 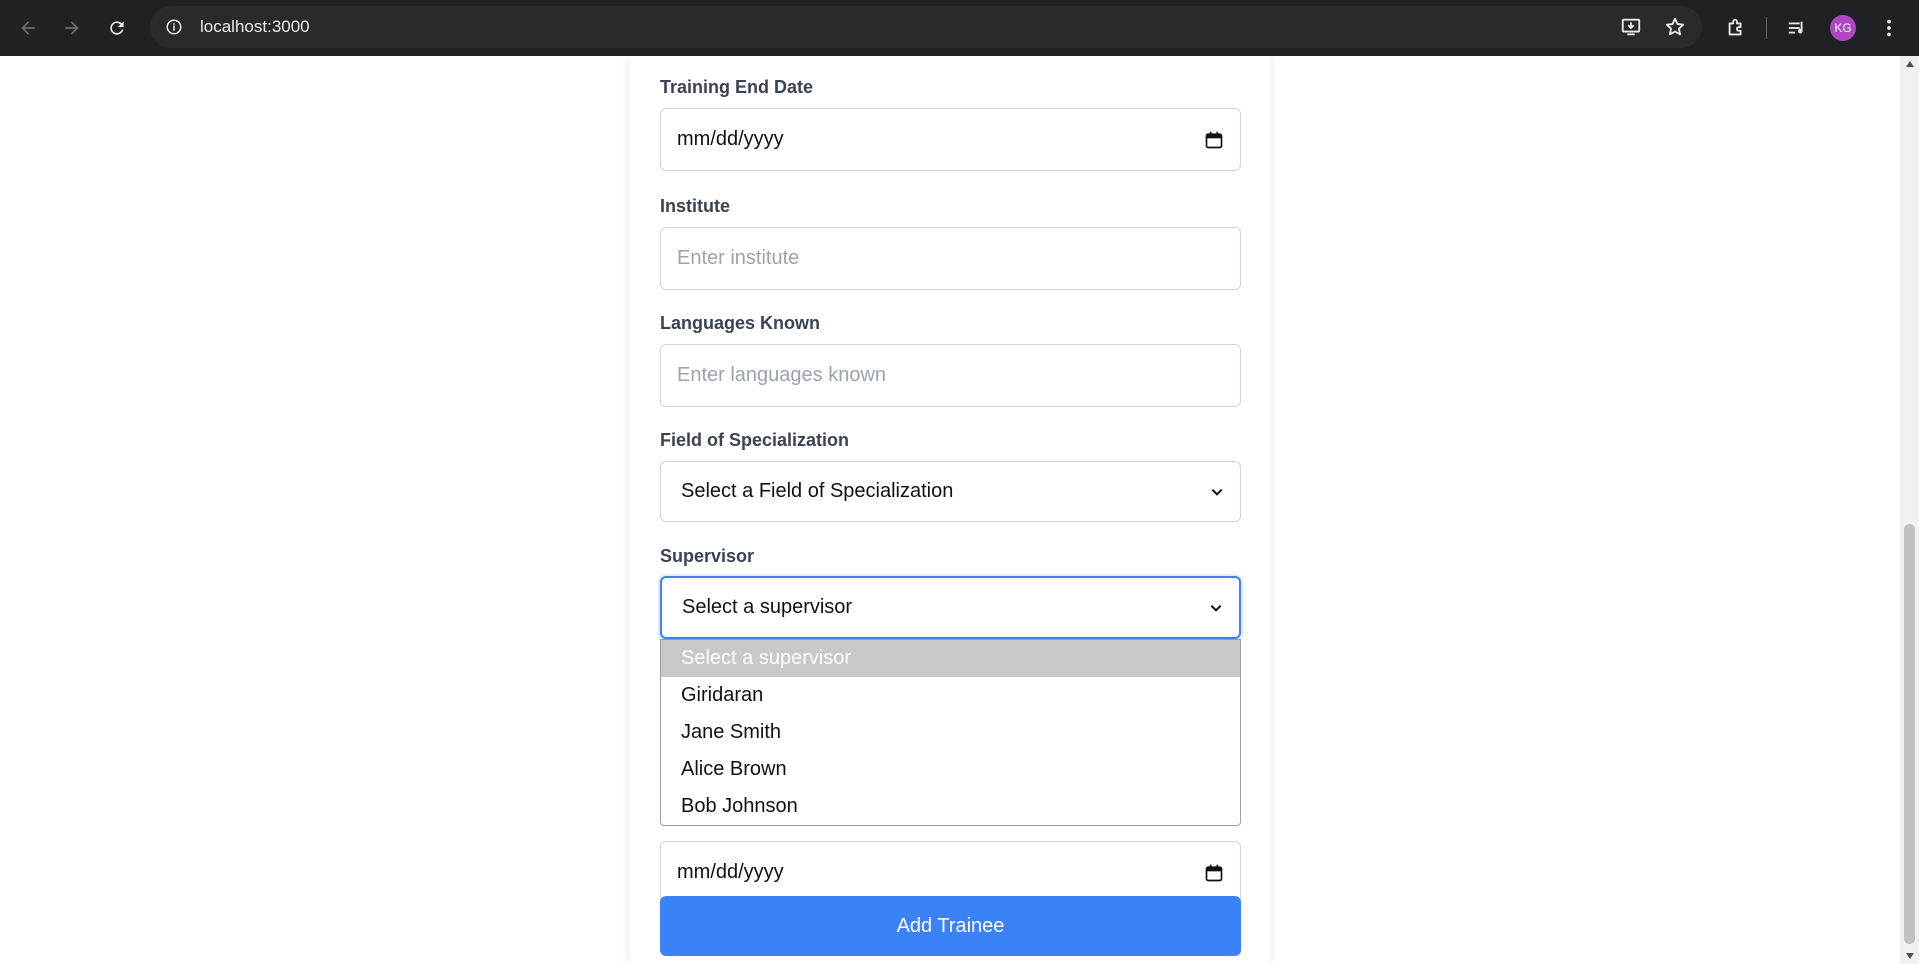 What do you see at coordinates (950, 607) in the screenshot?
I see `supervisor-select: Select a supervisor` at bounding box center [950, 607].